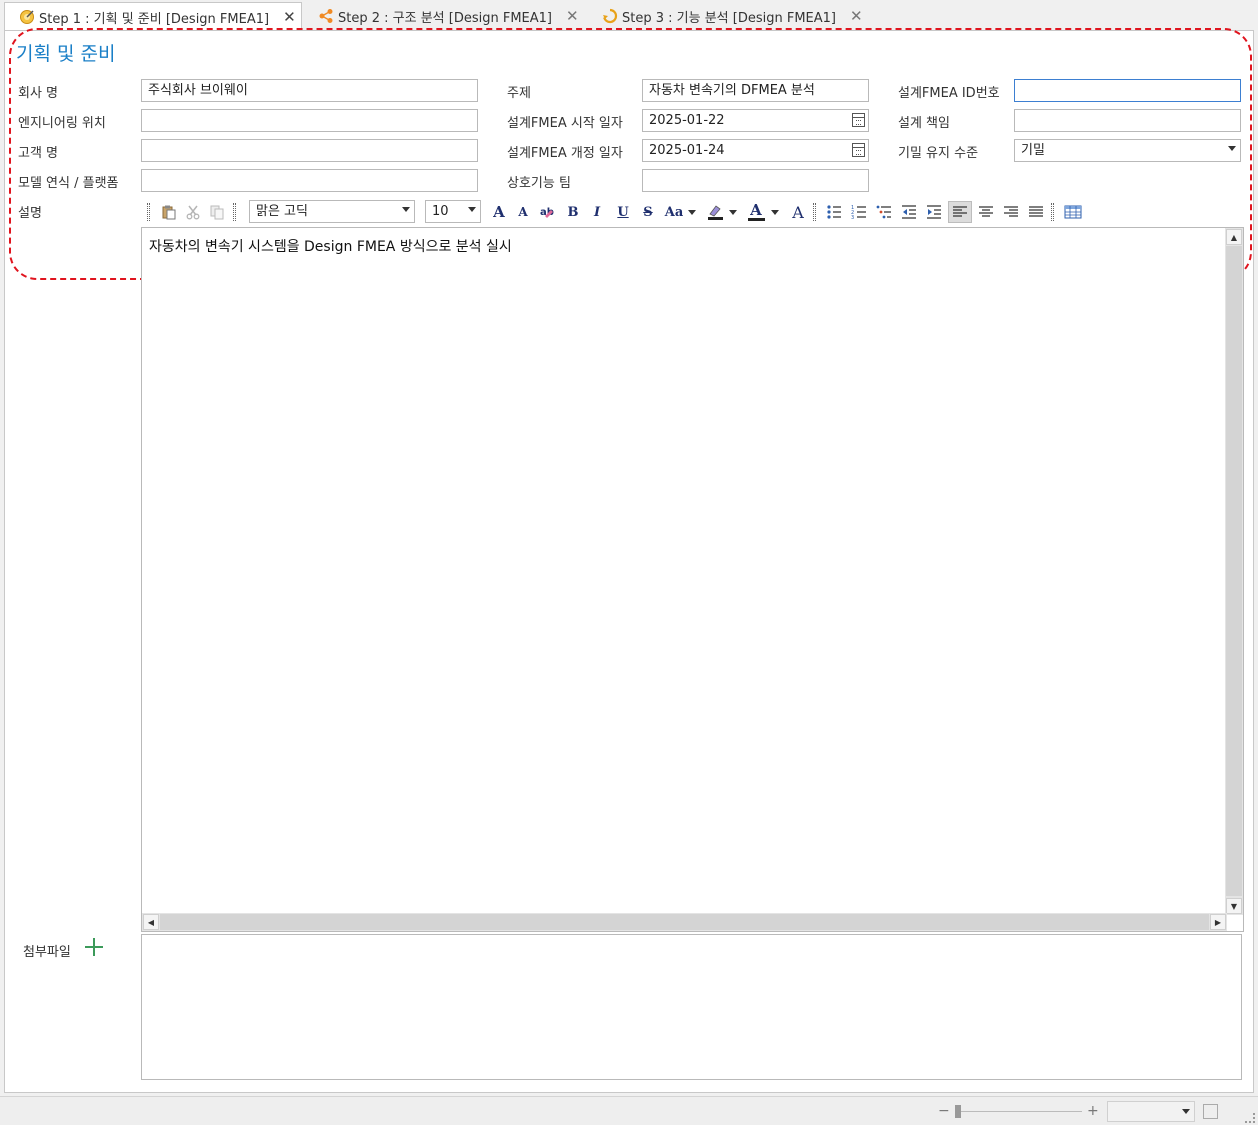 Image resolution: width=1258 pixels, height=1125 pixels. Describe the element at coordinates (94, 947) in the screenshot. I see `add-attachment-icon` at that location.